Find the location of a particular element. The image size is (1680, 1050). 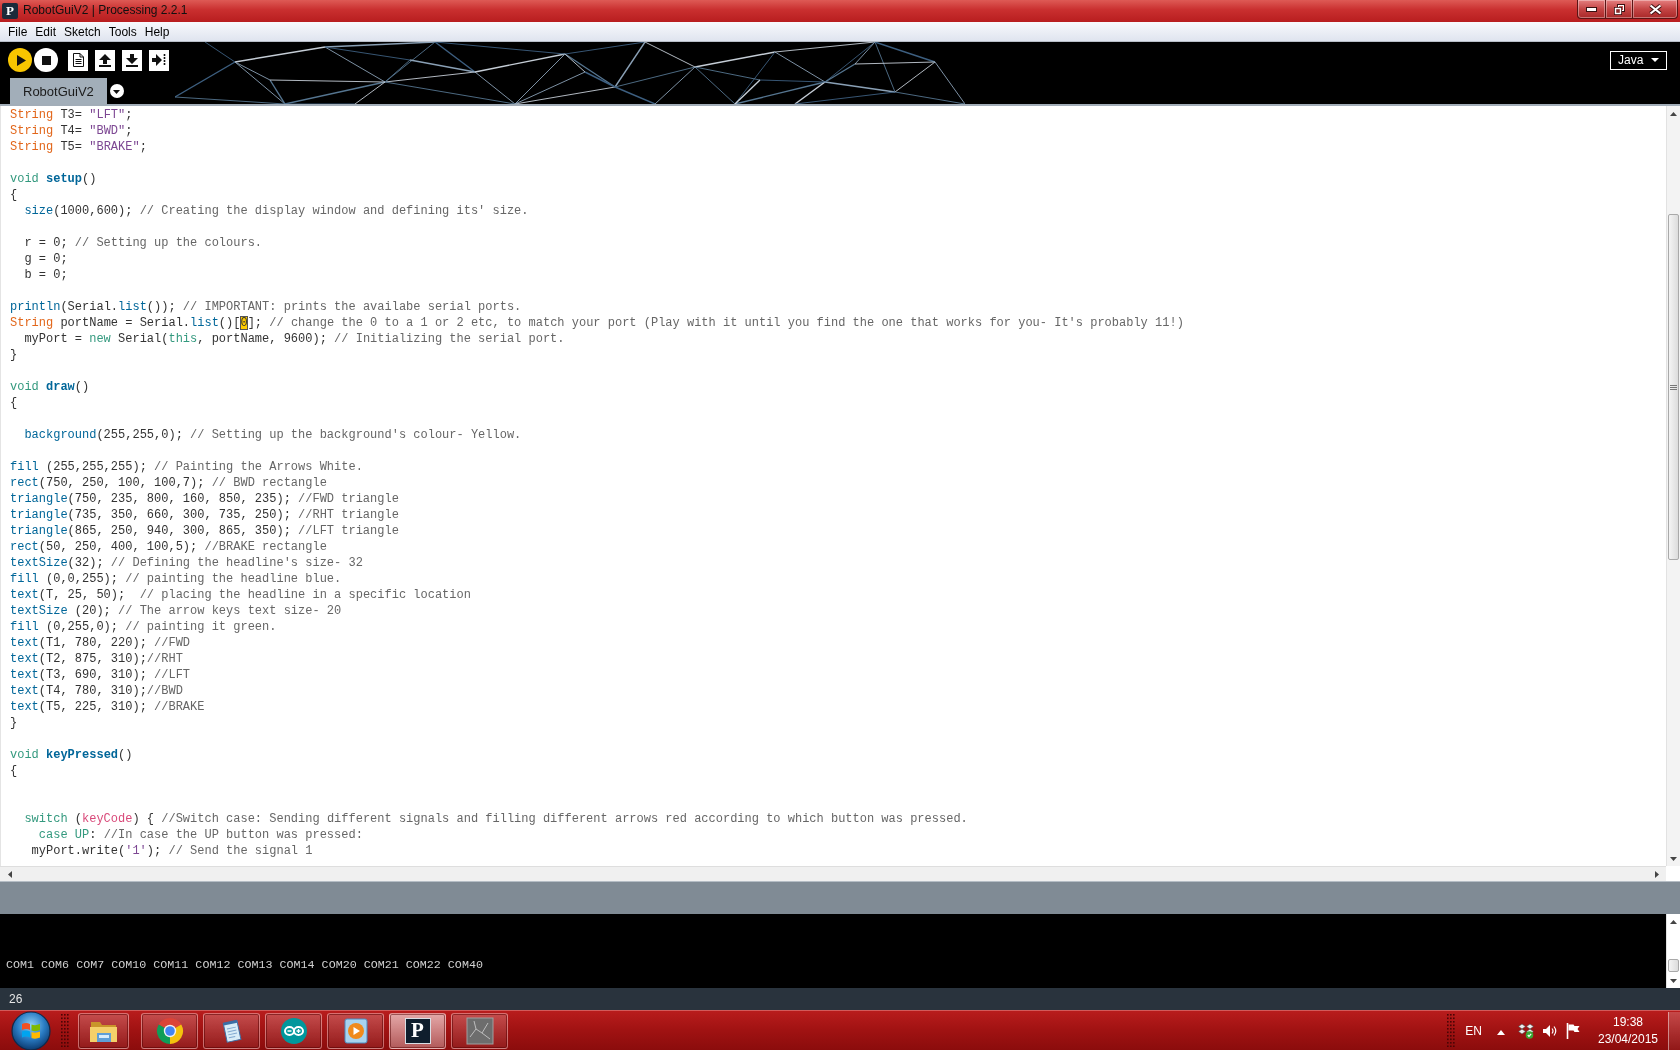

start-button is located at coordinates (31, 1030).